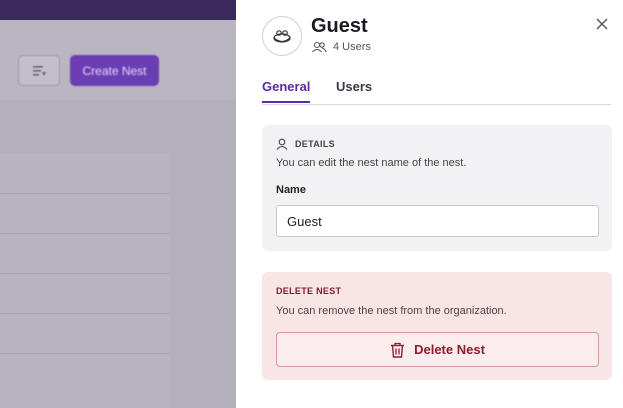 The image size is (623, 408). Describe the element at coordinates (319, 47) in the screenshot. I see `users-icon` at that location.